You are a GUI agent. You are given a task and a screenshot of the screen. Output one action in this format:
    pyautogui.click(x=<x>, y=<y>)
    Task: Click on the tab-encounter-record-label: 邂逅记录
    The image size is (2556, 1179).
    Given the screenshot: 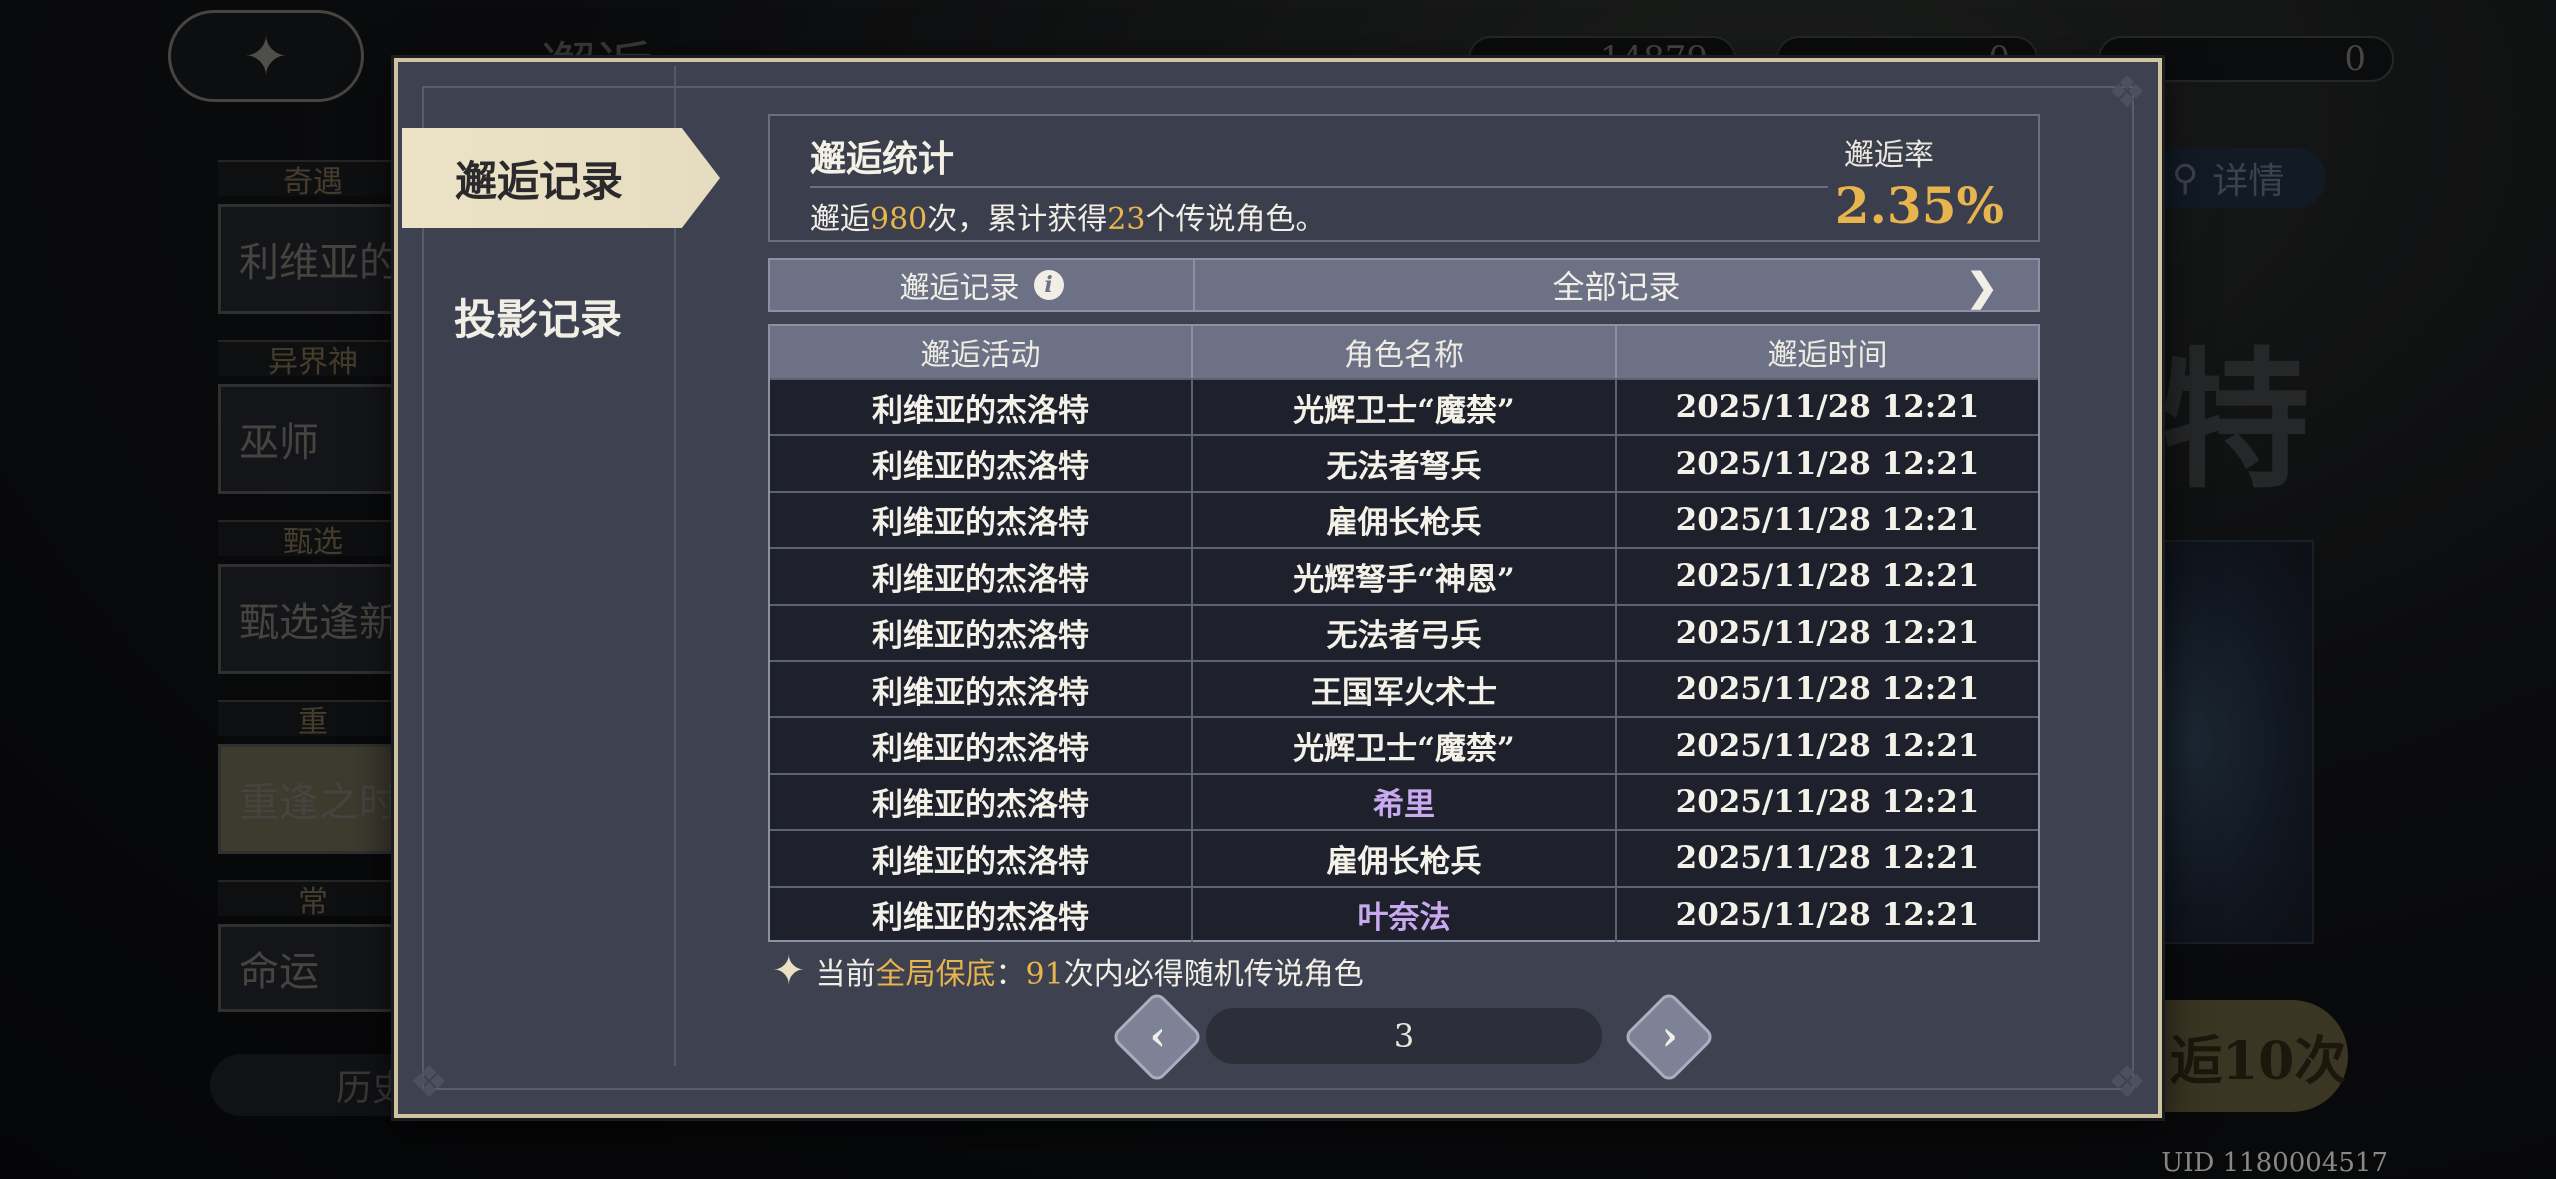 What is the action you would take?
    pyautogui.click(x=538, y=181)
    